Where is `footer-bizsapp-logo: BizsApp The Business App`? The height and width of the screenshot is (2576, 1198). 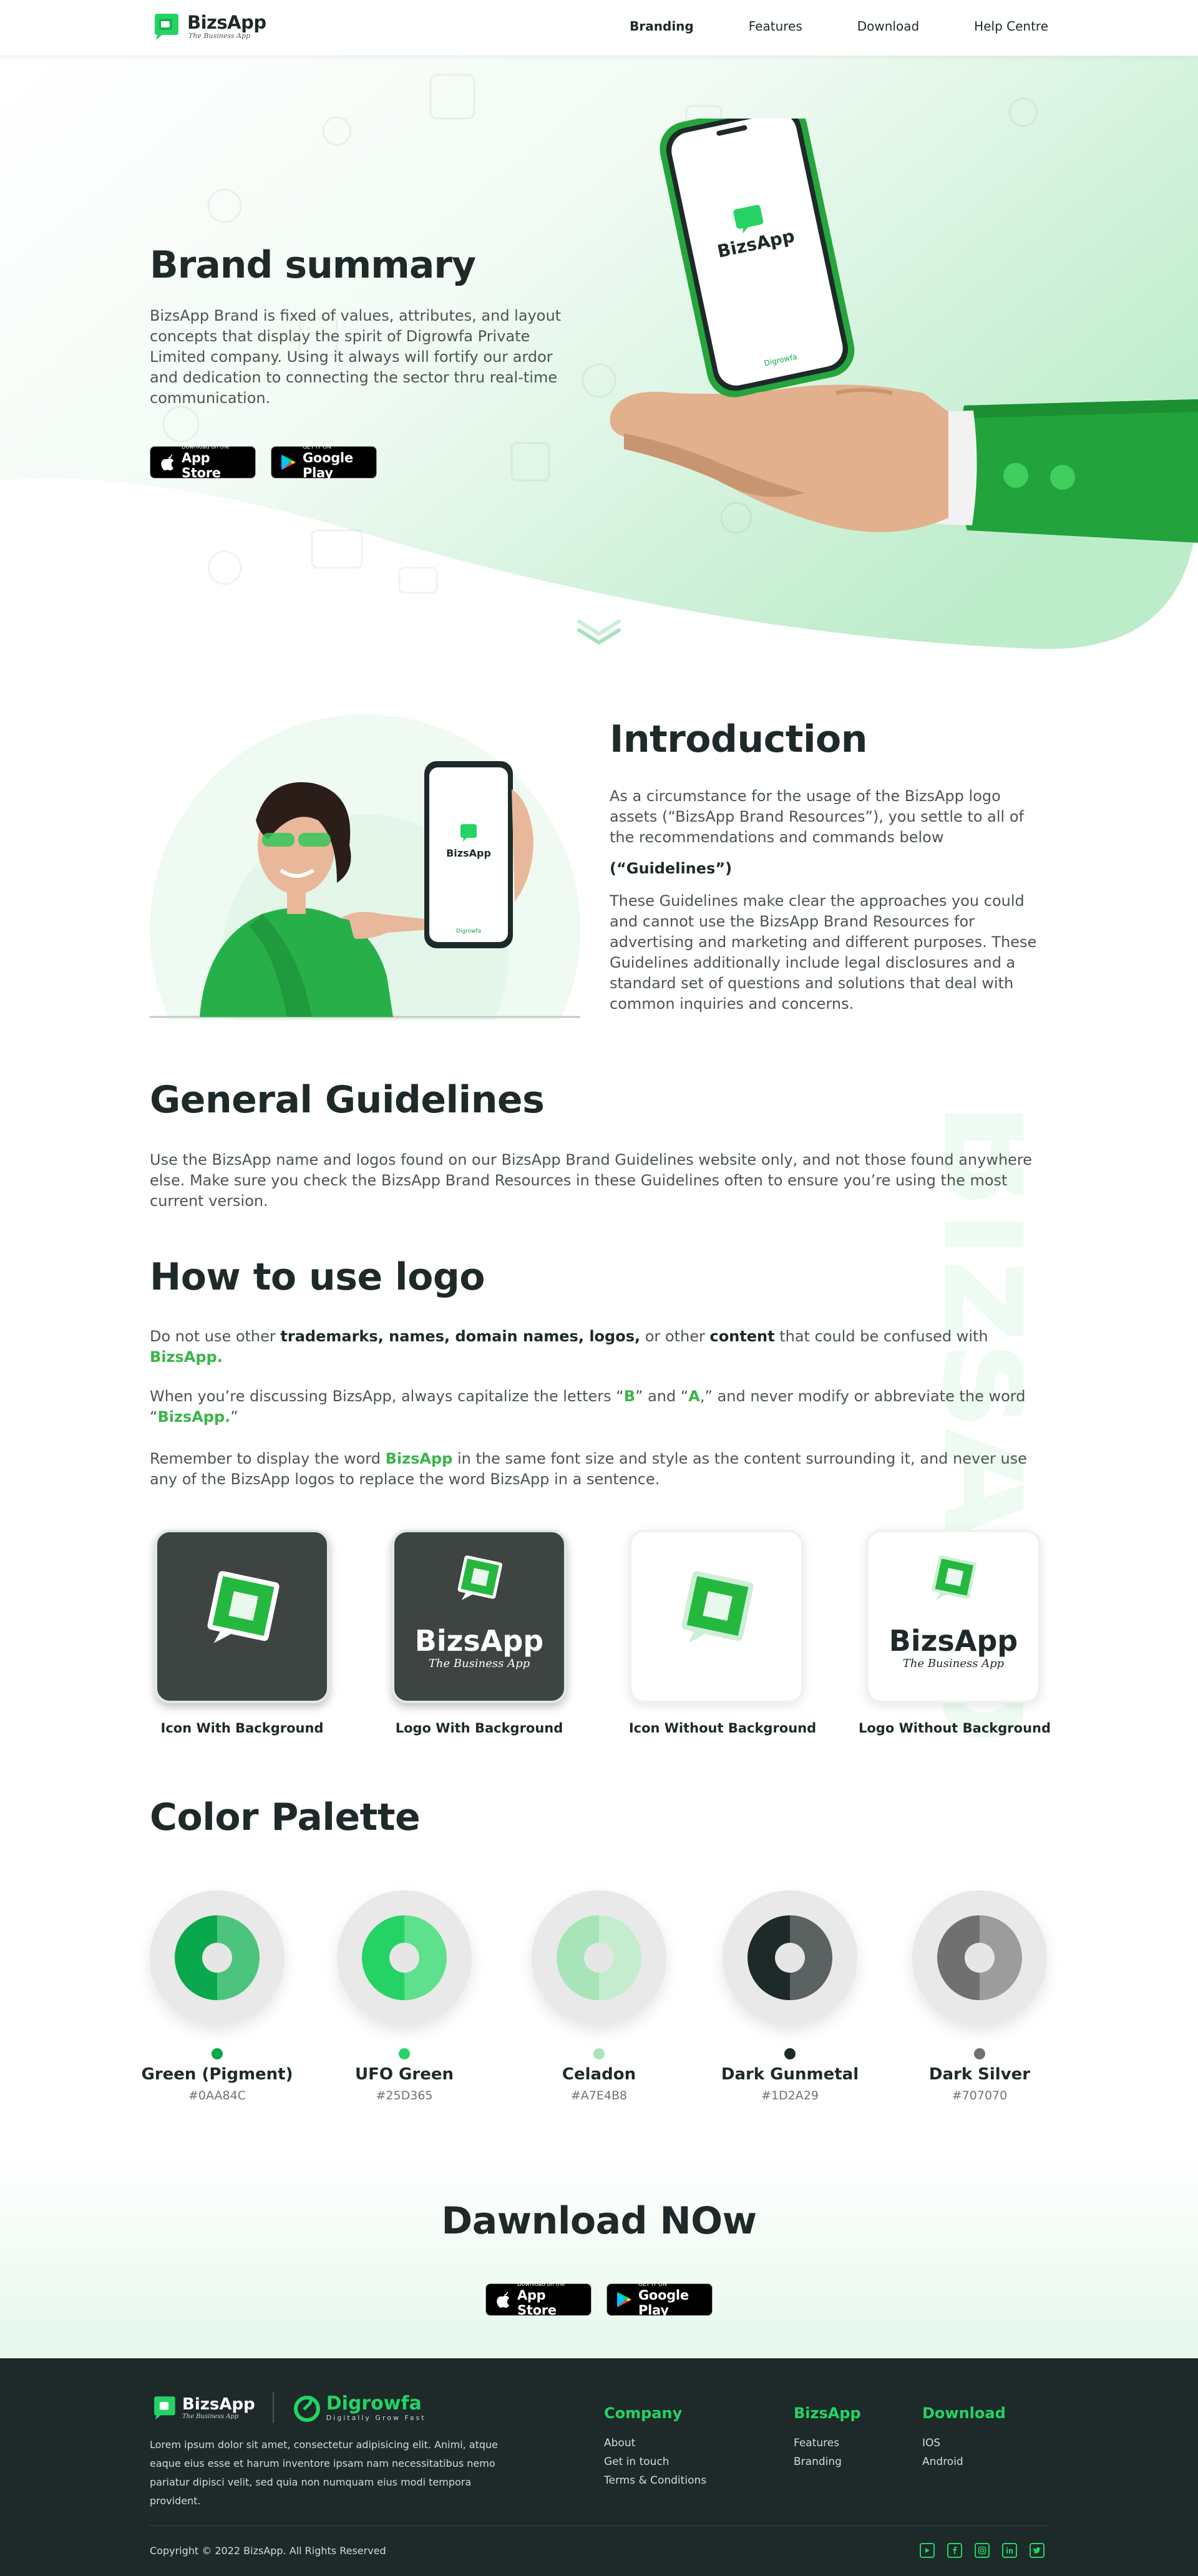 footer-bizsapp-logo: BizsApp The Business App is located at coordinates (202, 2407).